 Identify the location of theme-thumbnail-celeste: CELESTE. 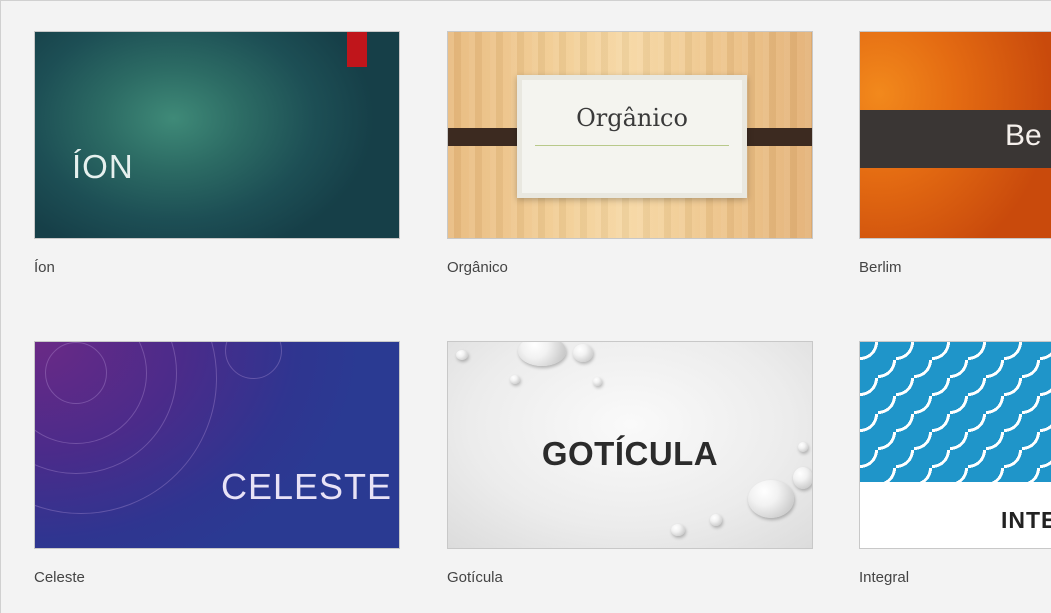
(217, 445).